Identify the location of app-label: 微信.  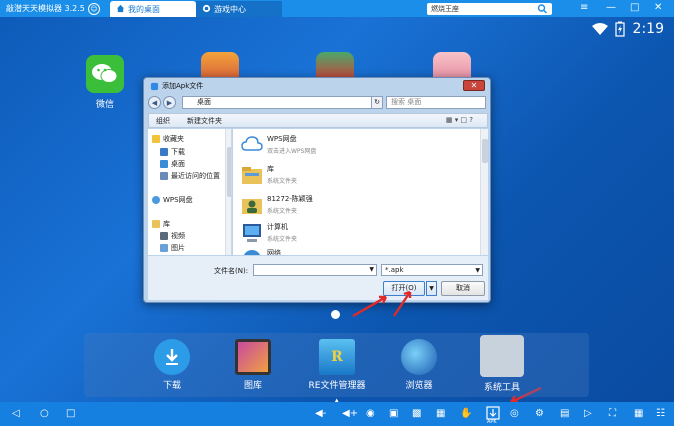
(104, 105).